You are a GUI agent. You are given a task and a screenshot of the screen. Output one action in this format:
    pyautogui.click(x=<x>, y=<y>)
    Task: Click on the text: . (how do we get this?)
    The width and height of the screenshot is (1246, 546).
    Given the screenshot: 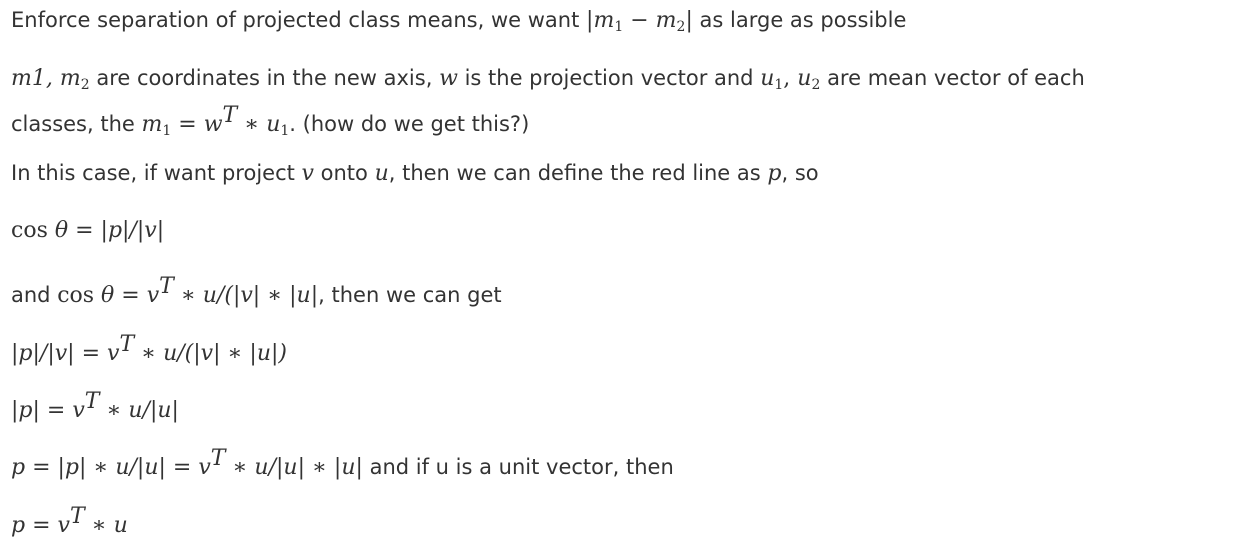 What is the action you would take?
    pyautogui.click(x=409, y=124)
    